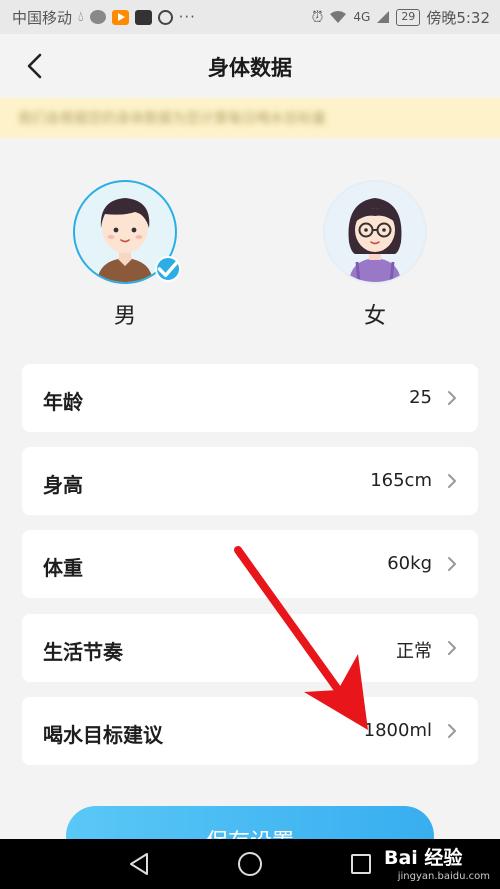 The width and height of the screenshot is (500, 889). Describe the element at coordinates (338, 17) in the screenshot. I see `wifi-icon` at that location.